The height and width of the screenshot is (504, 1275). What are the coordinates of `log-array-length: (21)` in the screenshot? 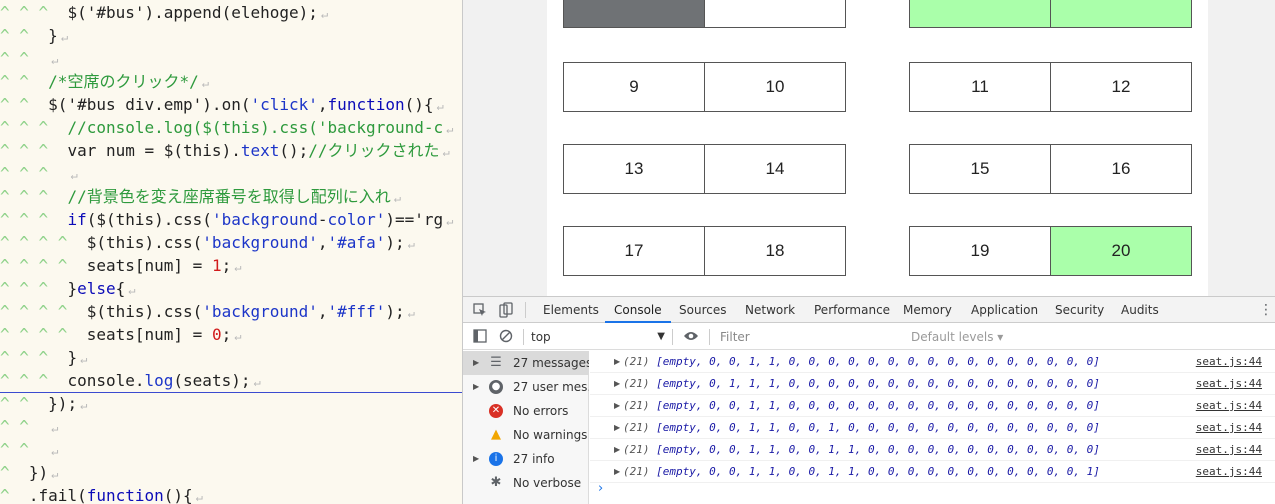 It's located at (636, 361).